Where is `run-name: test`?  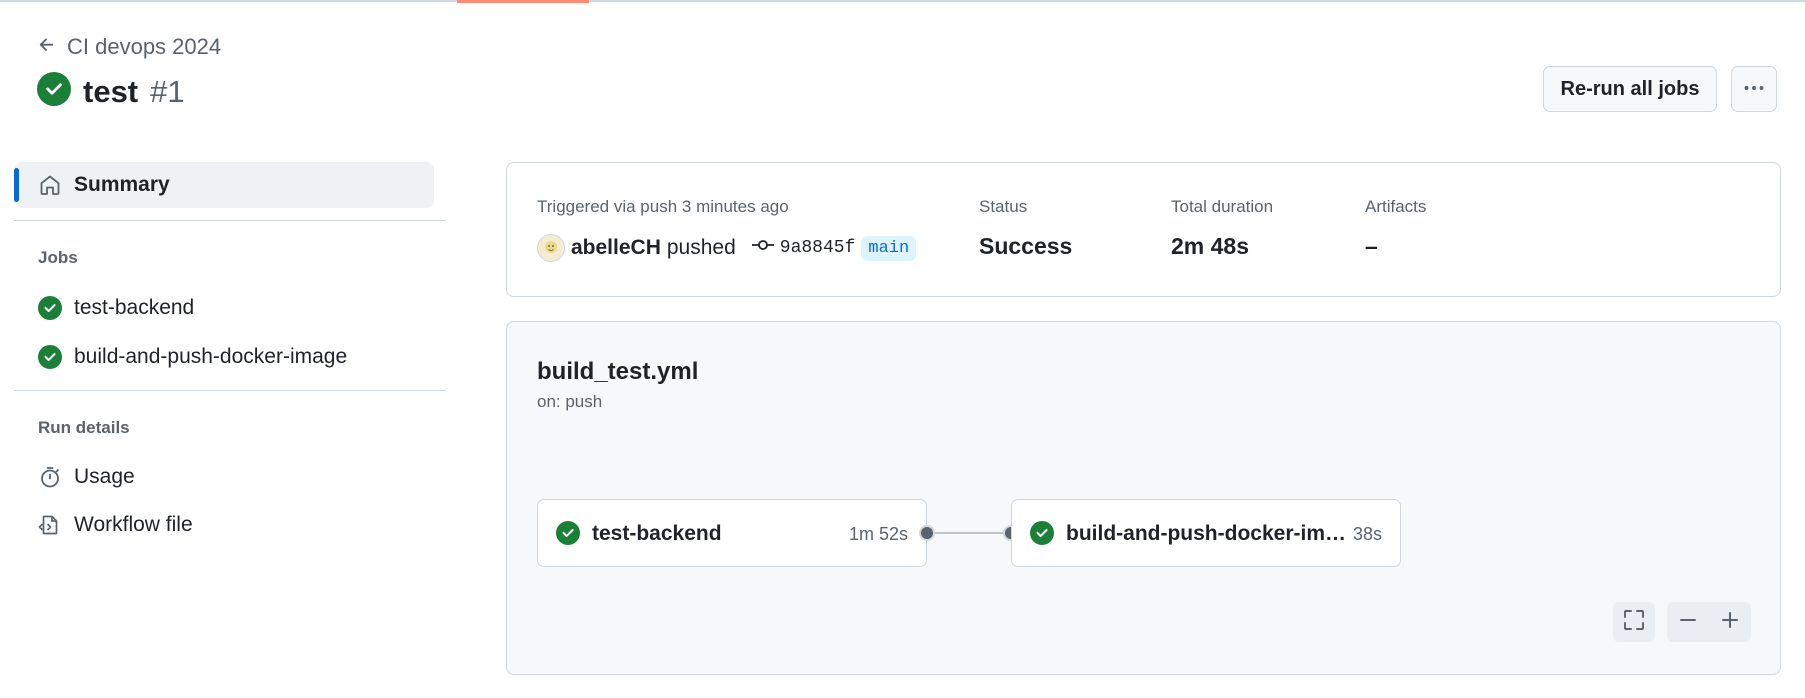
run-name: test is located at coordinates (111, 91).